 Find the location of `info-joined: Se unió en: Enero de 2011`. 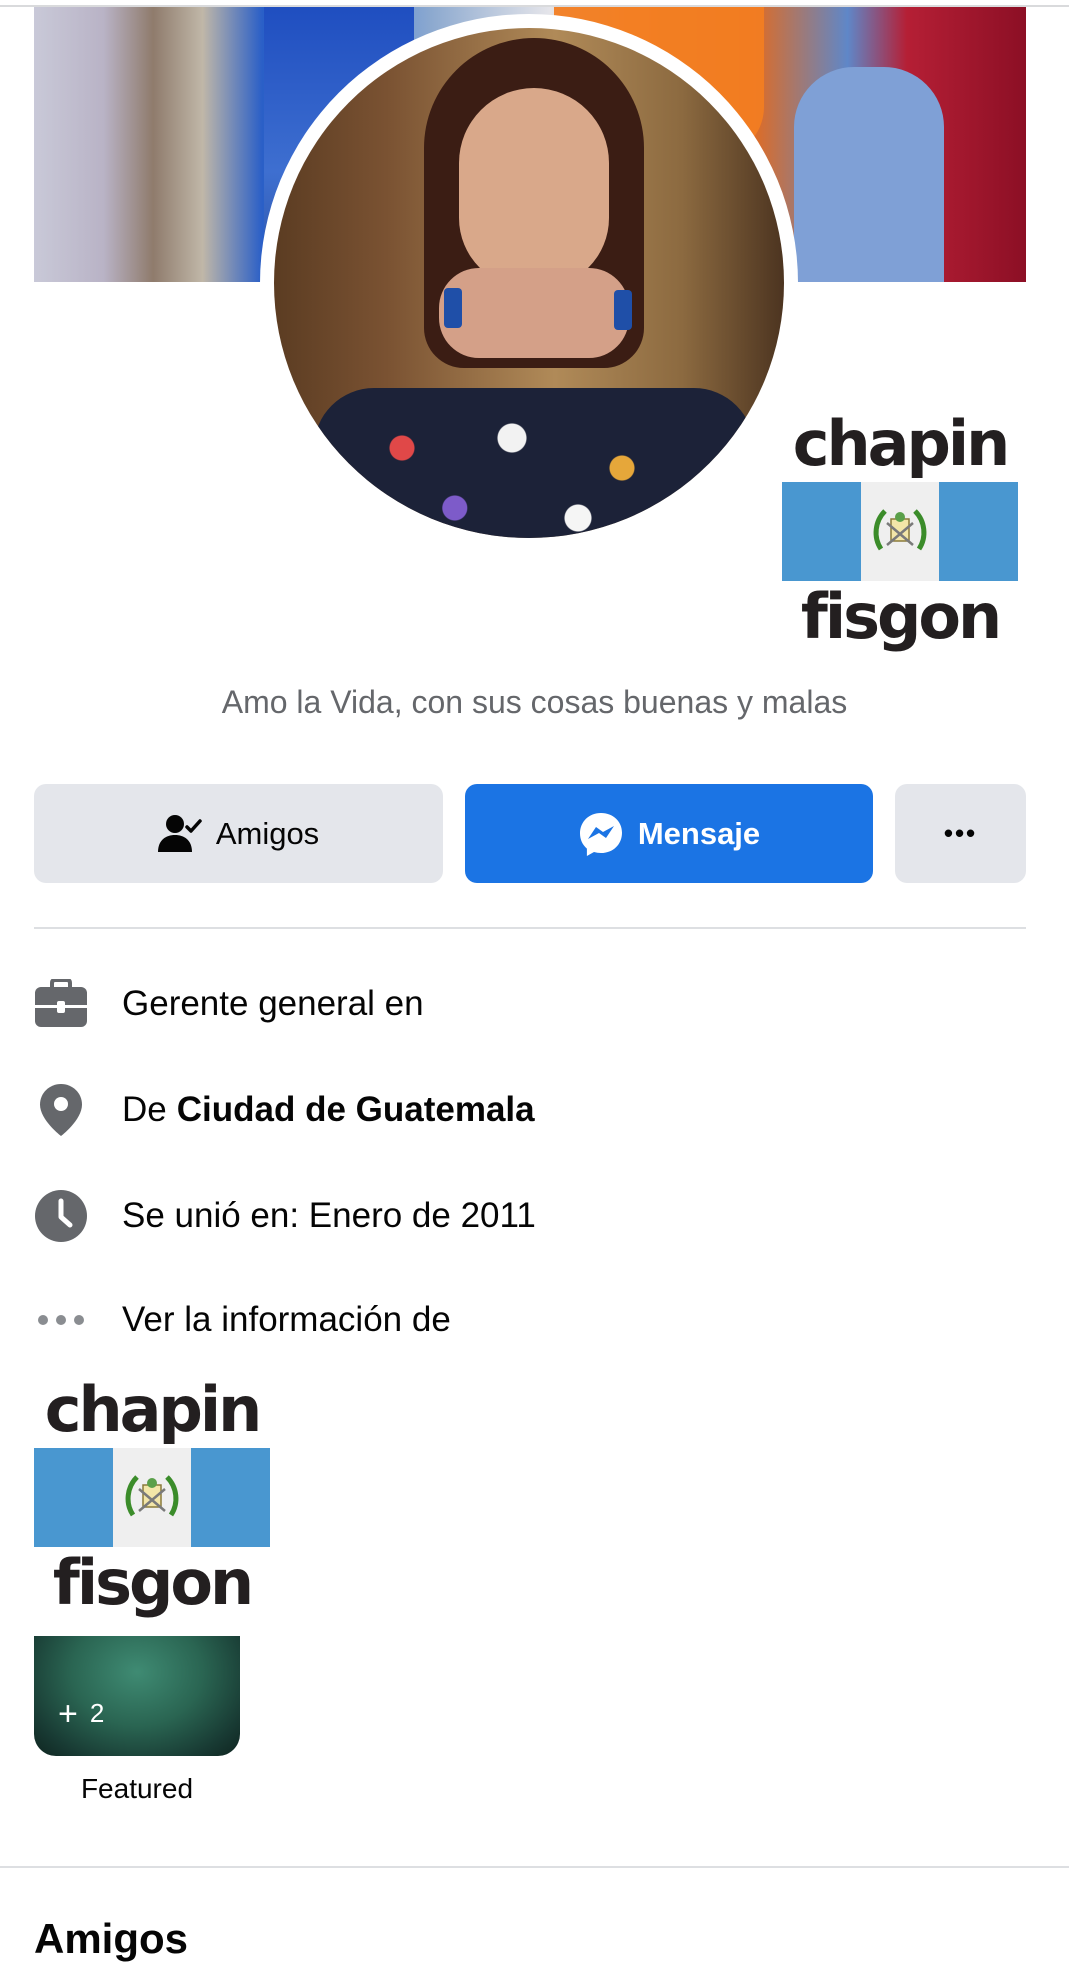

info-joined: Se unió en: Enero de 2011 is located at coordinates (530, 1216).